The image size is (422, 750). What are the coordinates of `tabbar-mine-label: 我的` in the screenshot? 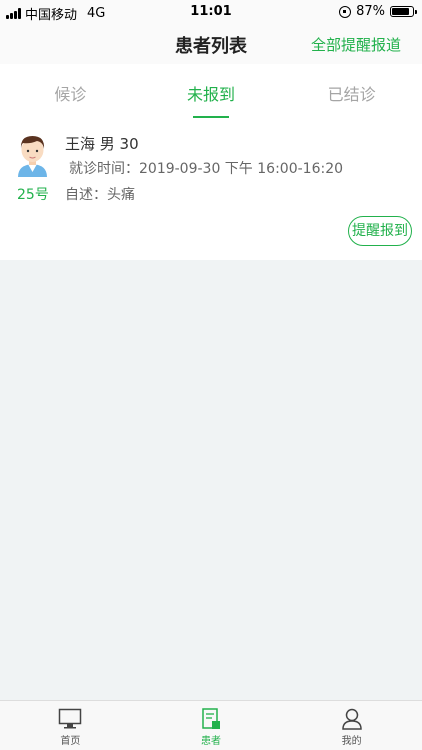 It's located at (351, 741).